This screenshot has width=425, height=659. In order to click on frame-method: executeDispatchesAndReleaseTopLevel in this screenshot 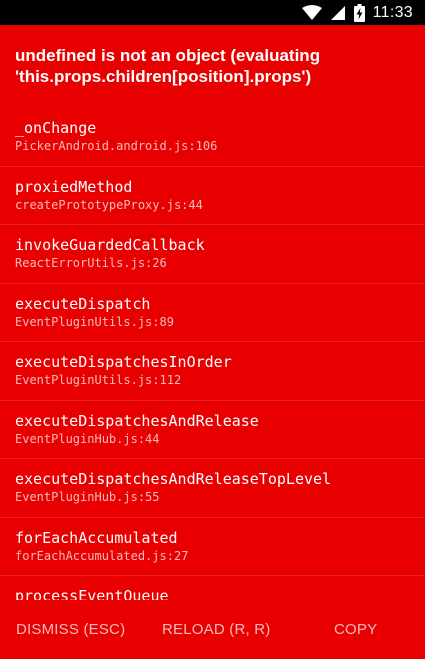, I will do `click(173, 479)`.